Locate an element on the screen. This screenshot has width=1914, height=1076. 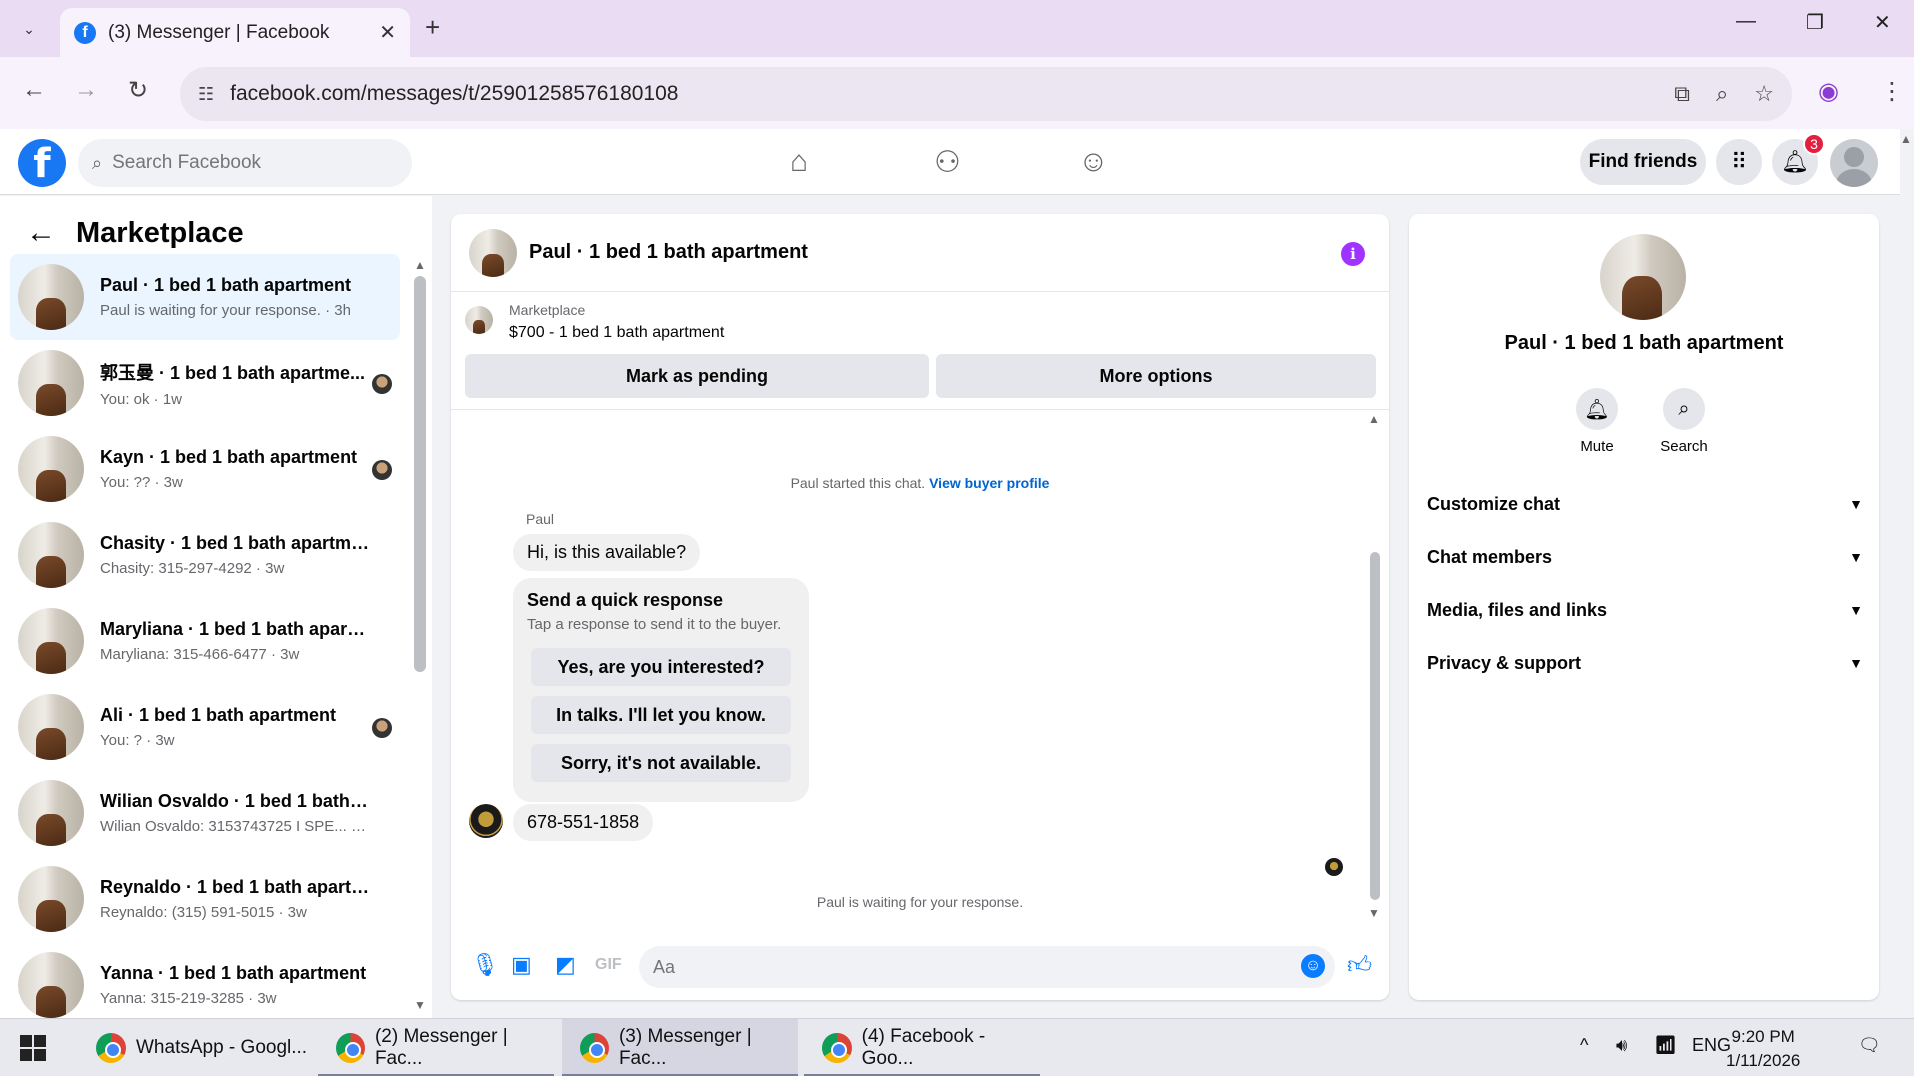
photo-icon: ▣ is located at coordinates (521, 965).